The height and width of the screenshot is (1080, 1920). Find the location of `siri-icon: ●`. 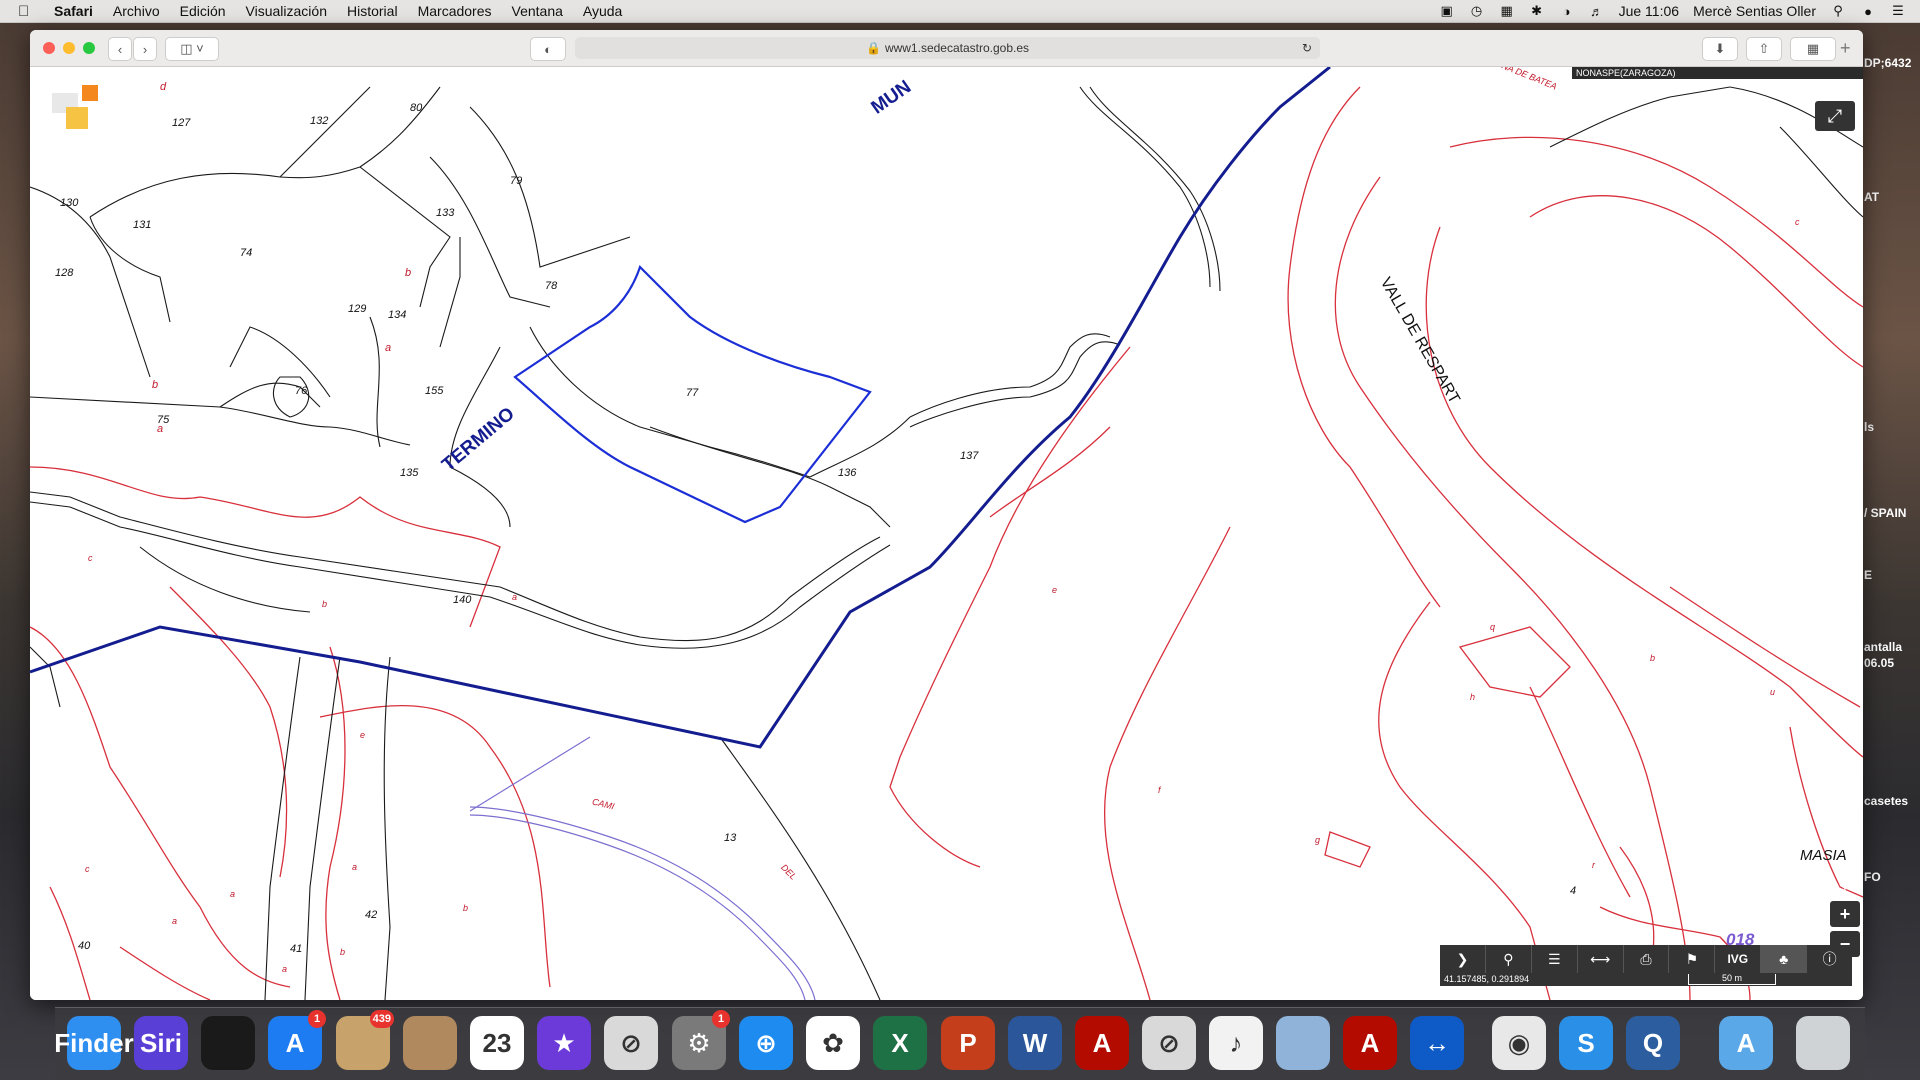

siri-icon: ● is located at coordinates (1868, 11).